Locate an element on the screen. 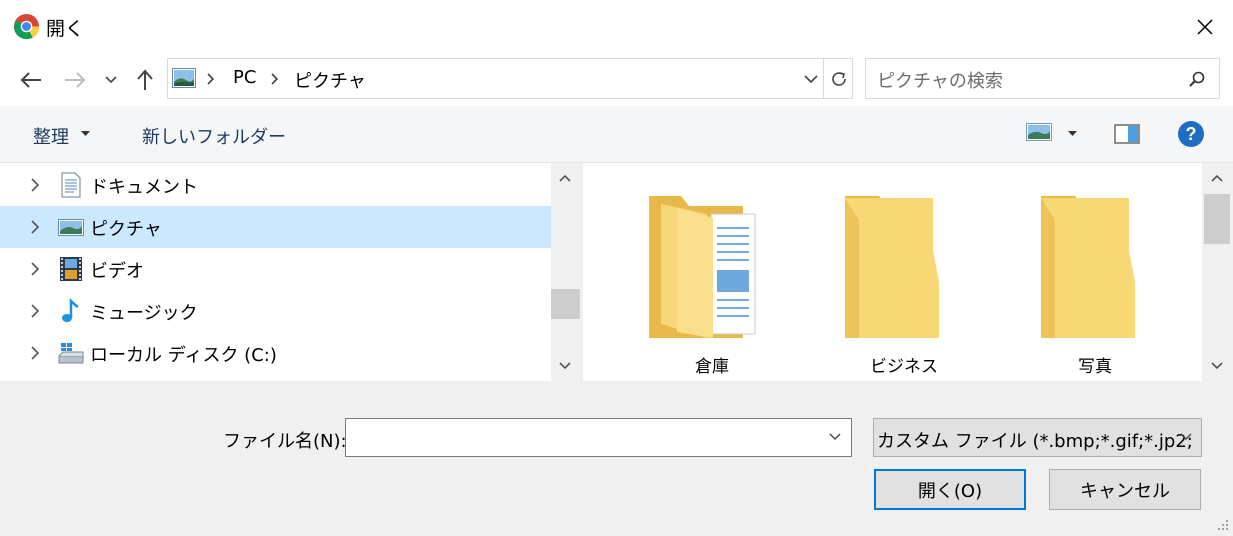 The height and width of the screenshot is (536, 1233). filename-label: ファイル名(N): is located at coordinates (285, 441).